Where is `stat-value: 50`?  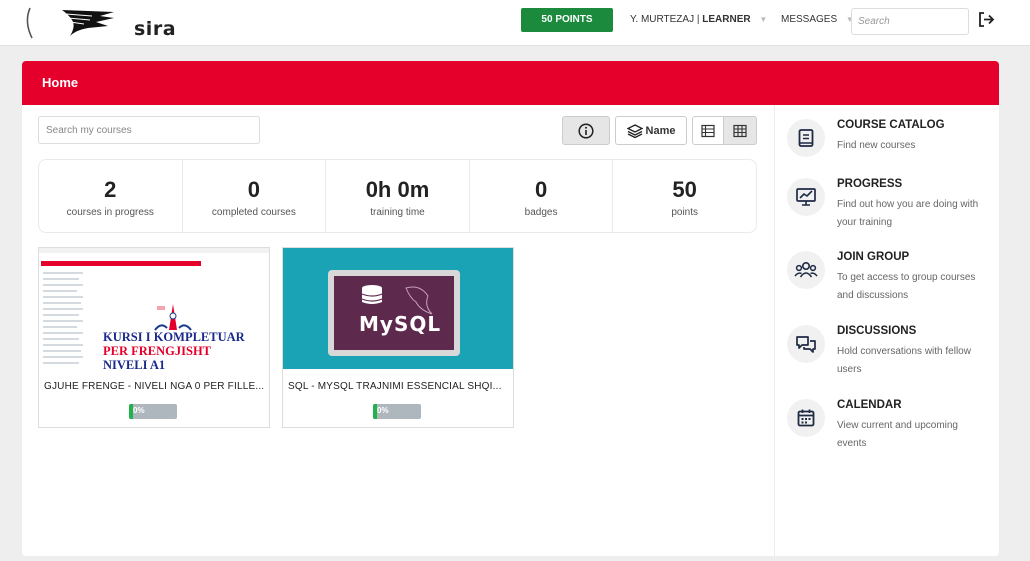 stat-value: 50 is located at coordinates (684, 189).